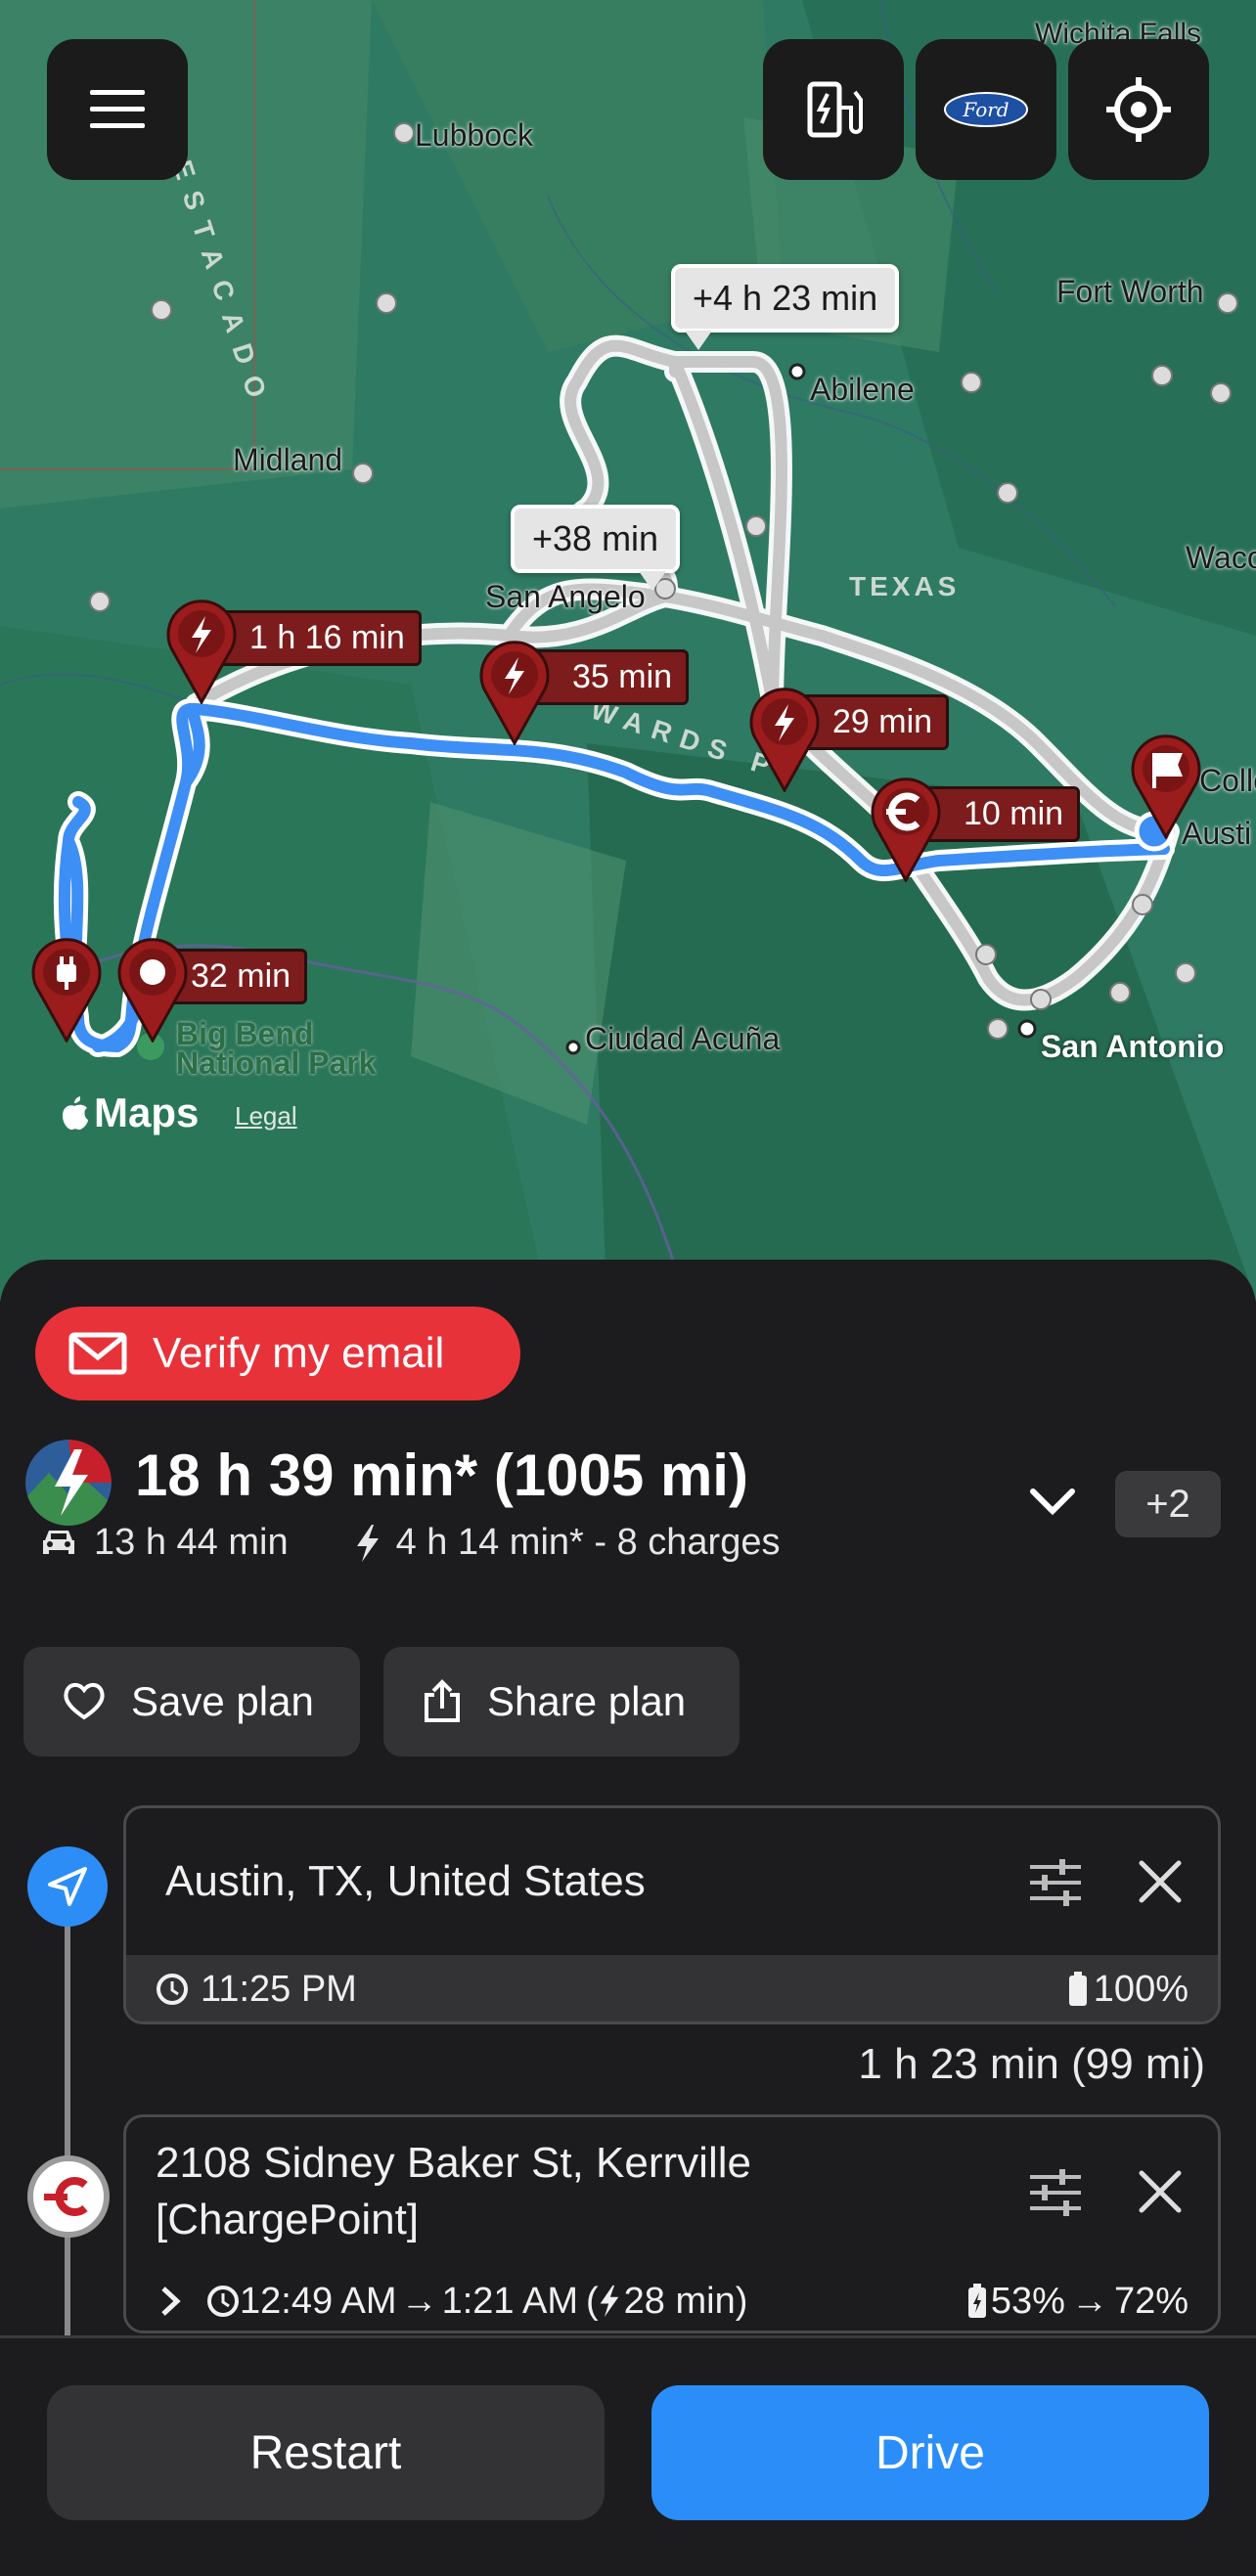 The width and height of the screenshot is (1256, 2576). I want to click on park-label-line1: Big Bend, so click(245, 1034).